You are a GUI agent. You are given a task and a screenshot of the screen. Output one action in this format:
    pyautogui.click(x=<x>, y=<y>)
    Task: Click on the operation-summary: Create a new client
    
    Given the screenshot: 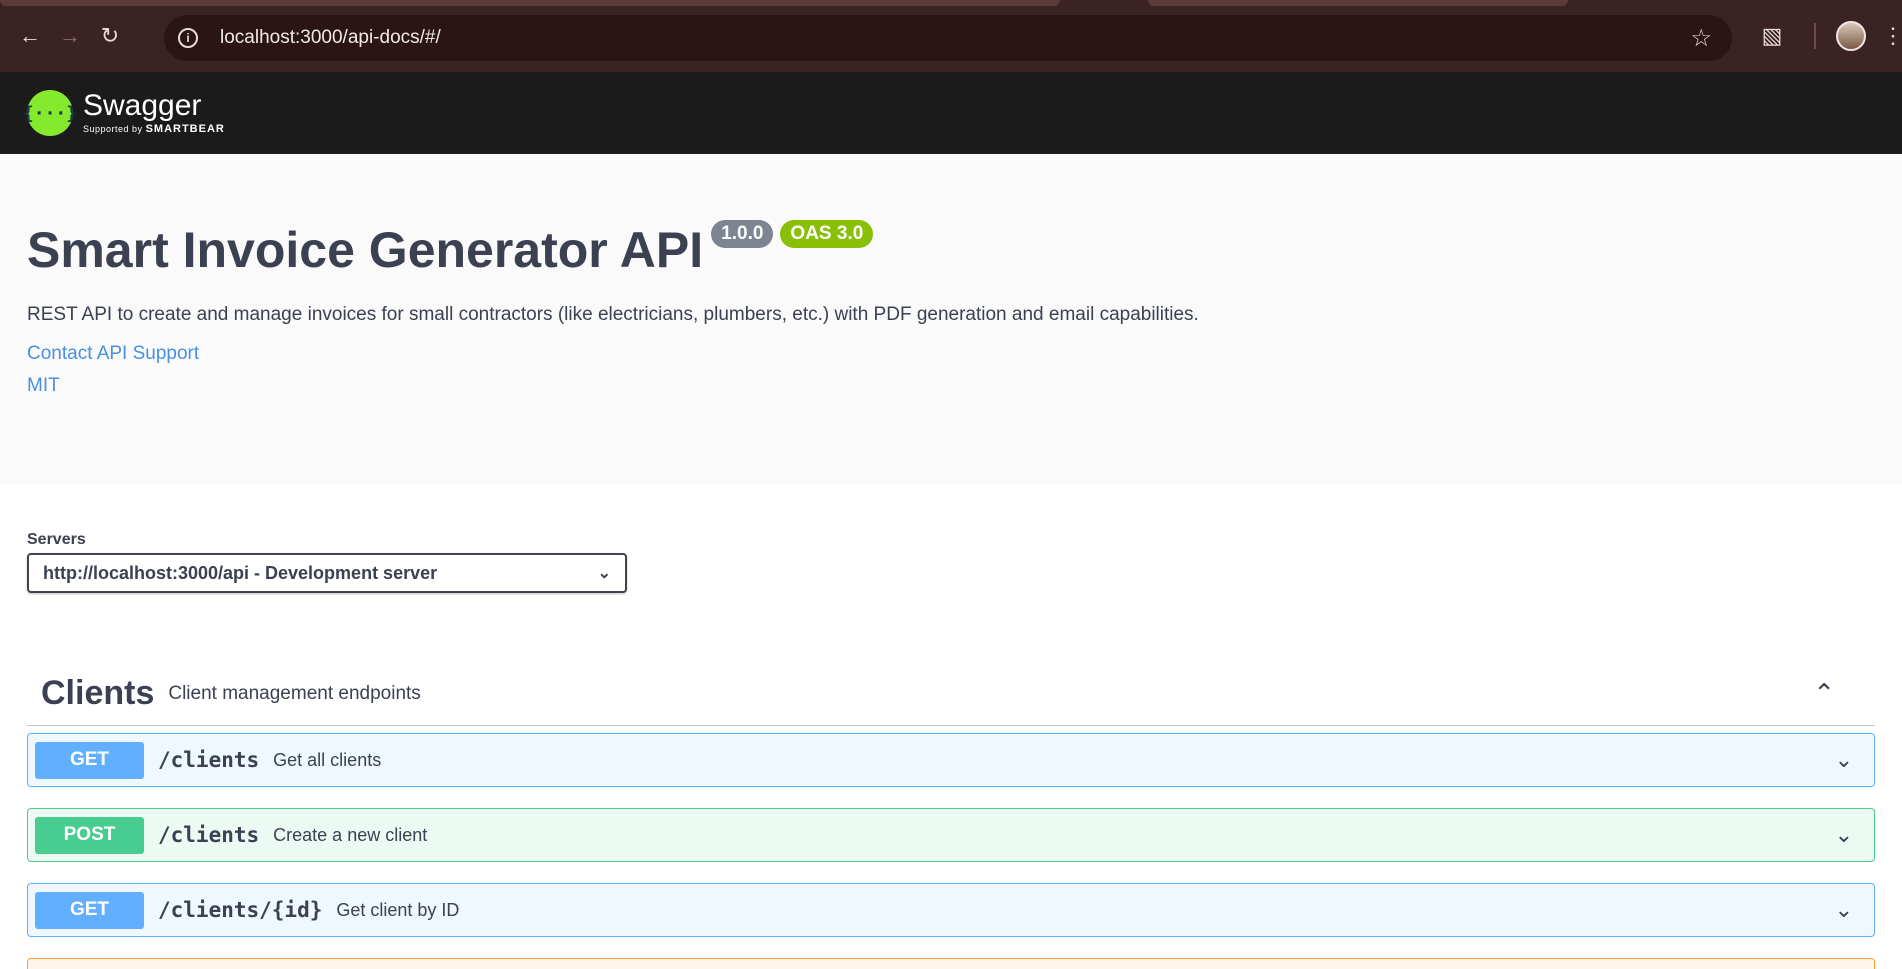 What is the action you would take?
    pyautogui.click(x=350, y=834)
    